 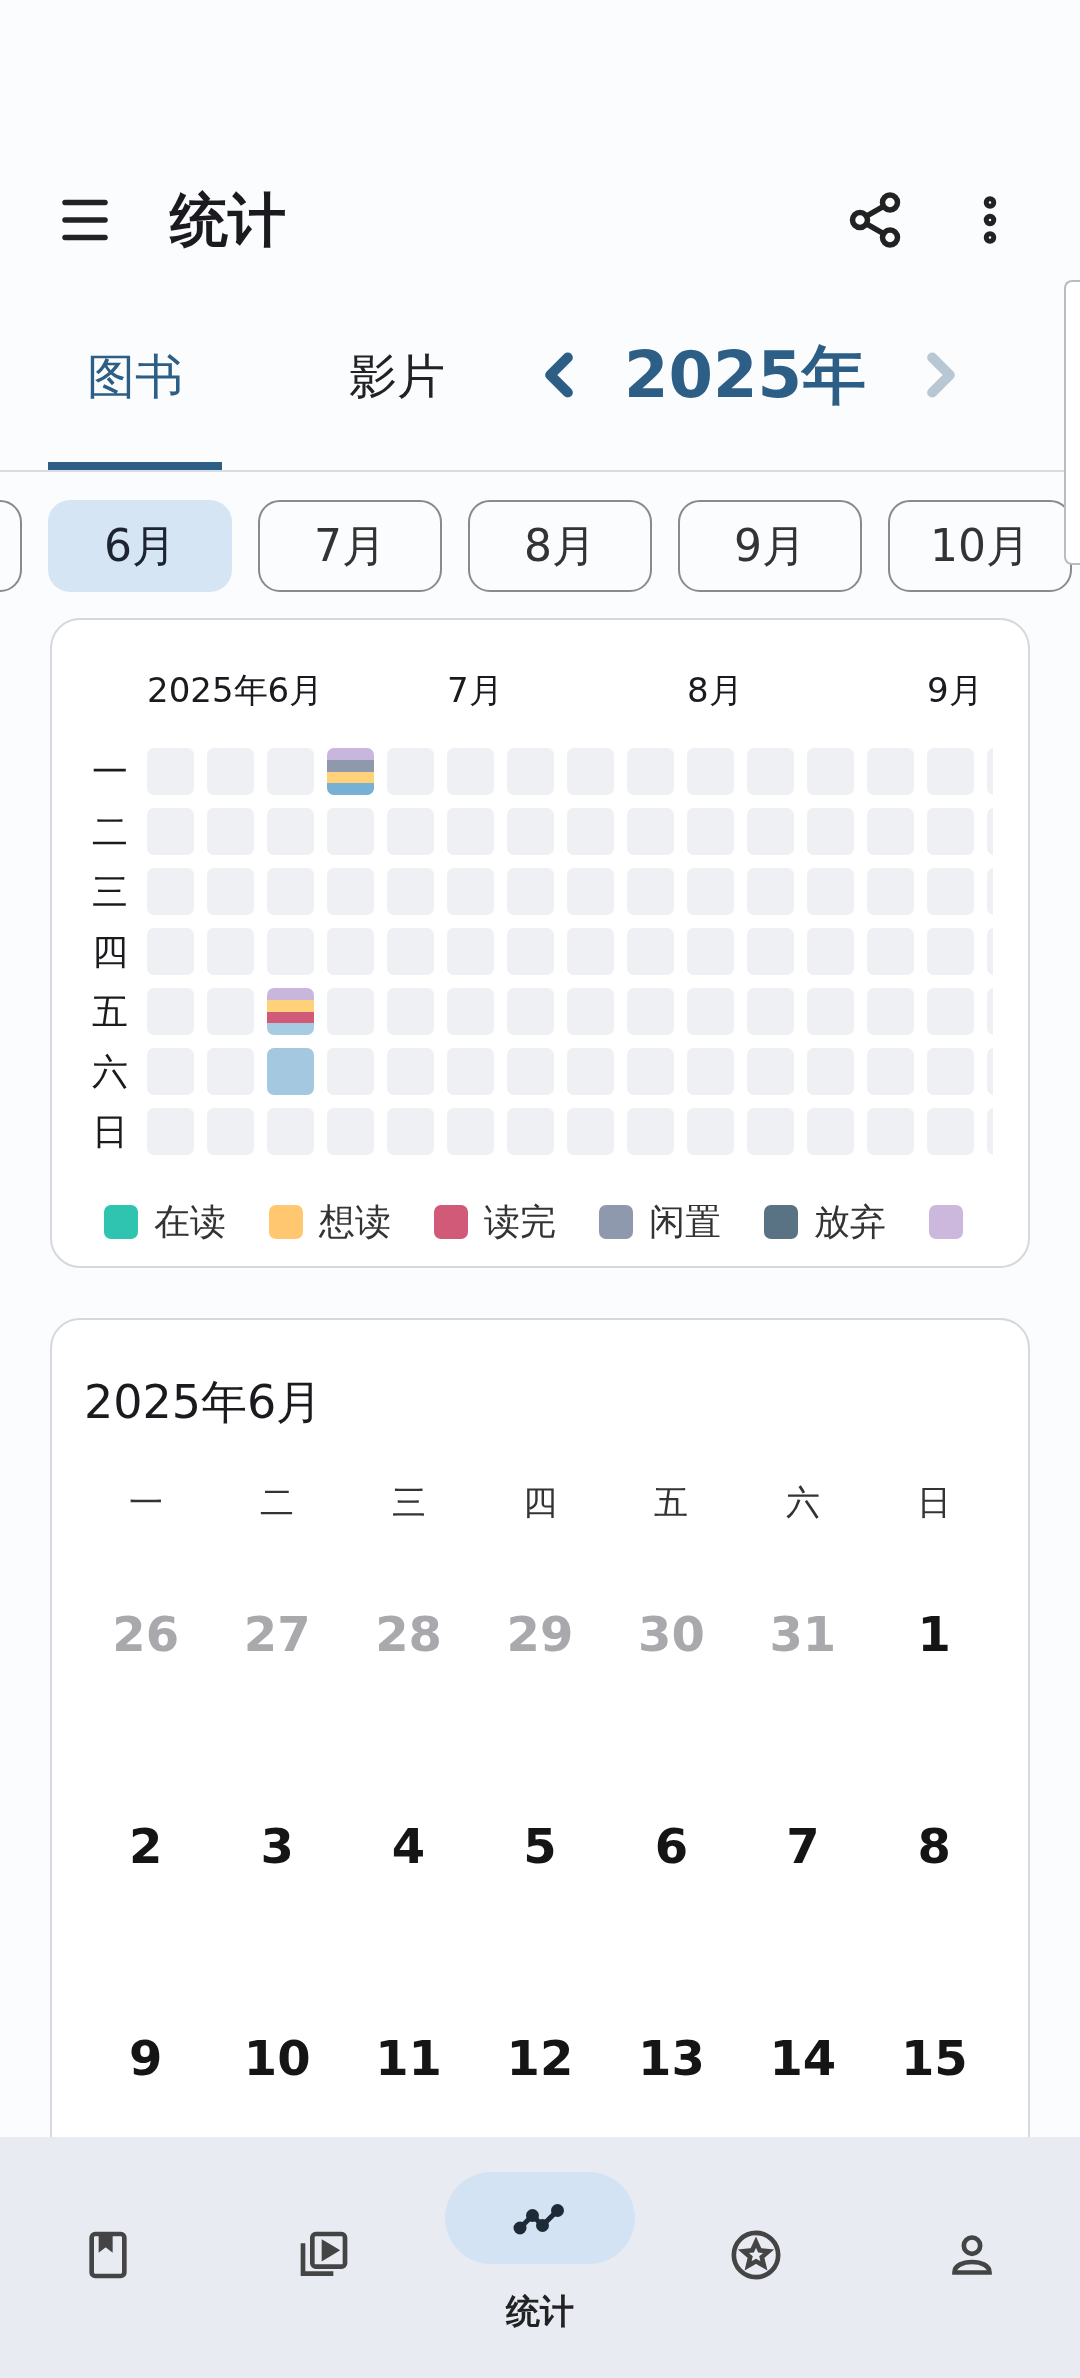 What do you see at coordinates (110, 831) in the screenshot?
I see `weekday-label: 二` at bounding box center [110, 831].